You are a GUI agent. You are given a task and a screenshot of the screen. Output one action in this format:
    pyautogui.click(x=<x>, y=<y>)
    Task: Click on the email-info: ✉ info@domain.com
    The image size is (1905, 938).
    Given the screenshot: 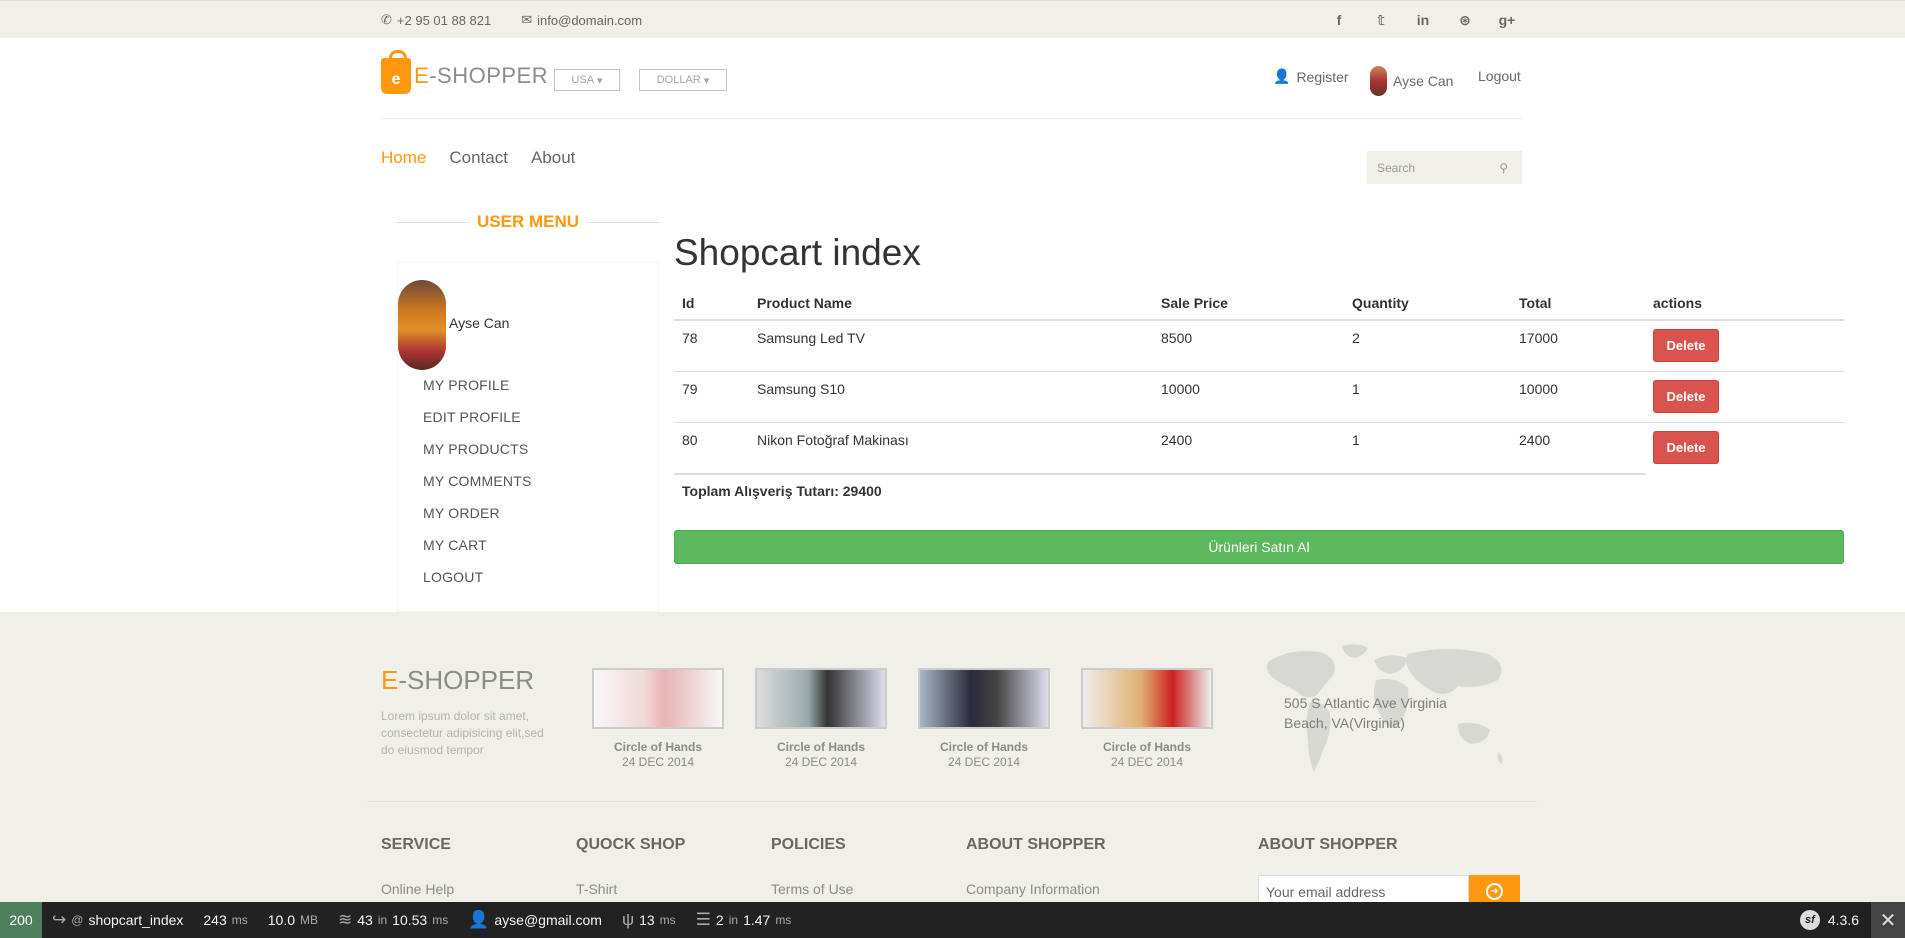 What is the action you would take?
    pyautogui.click(x=581, y=20)
    